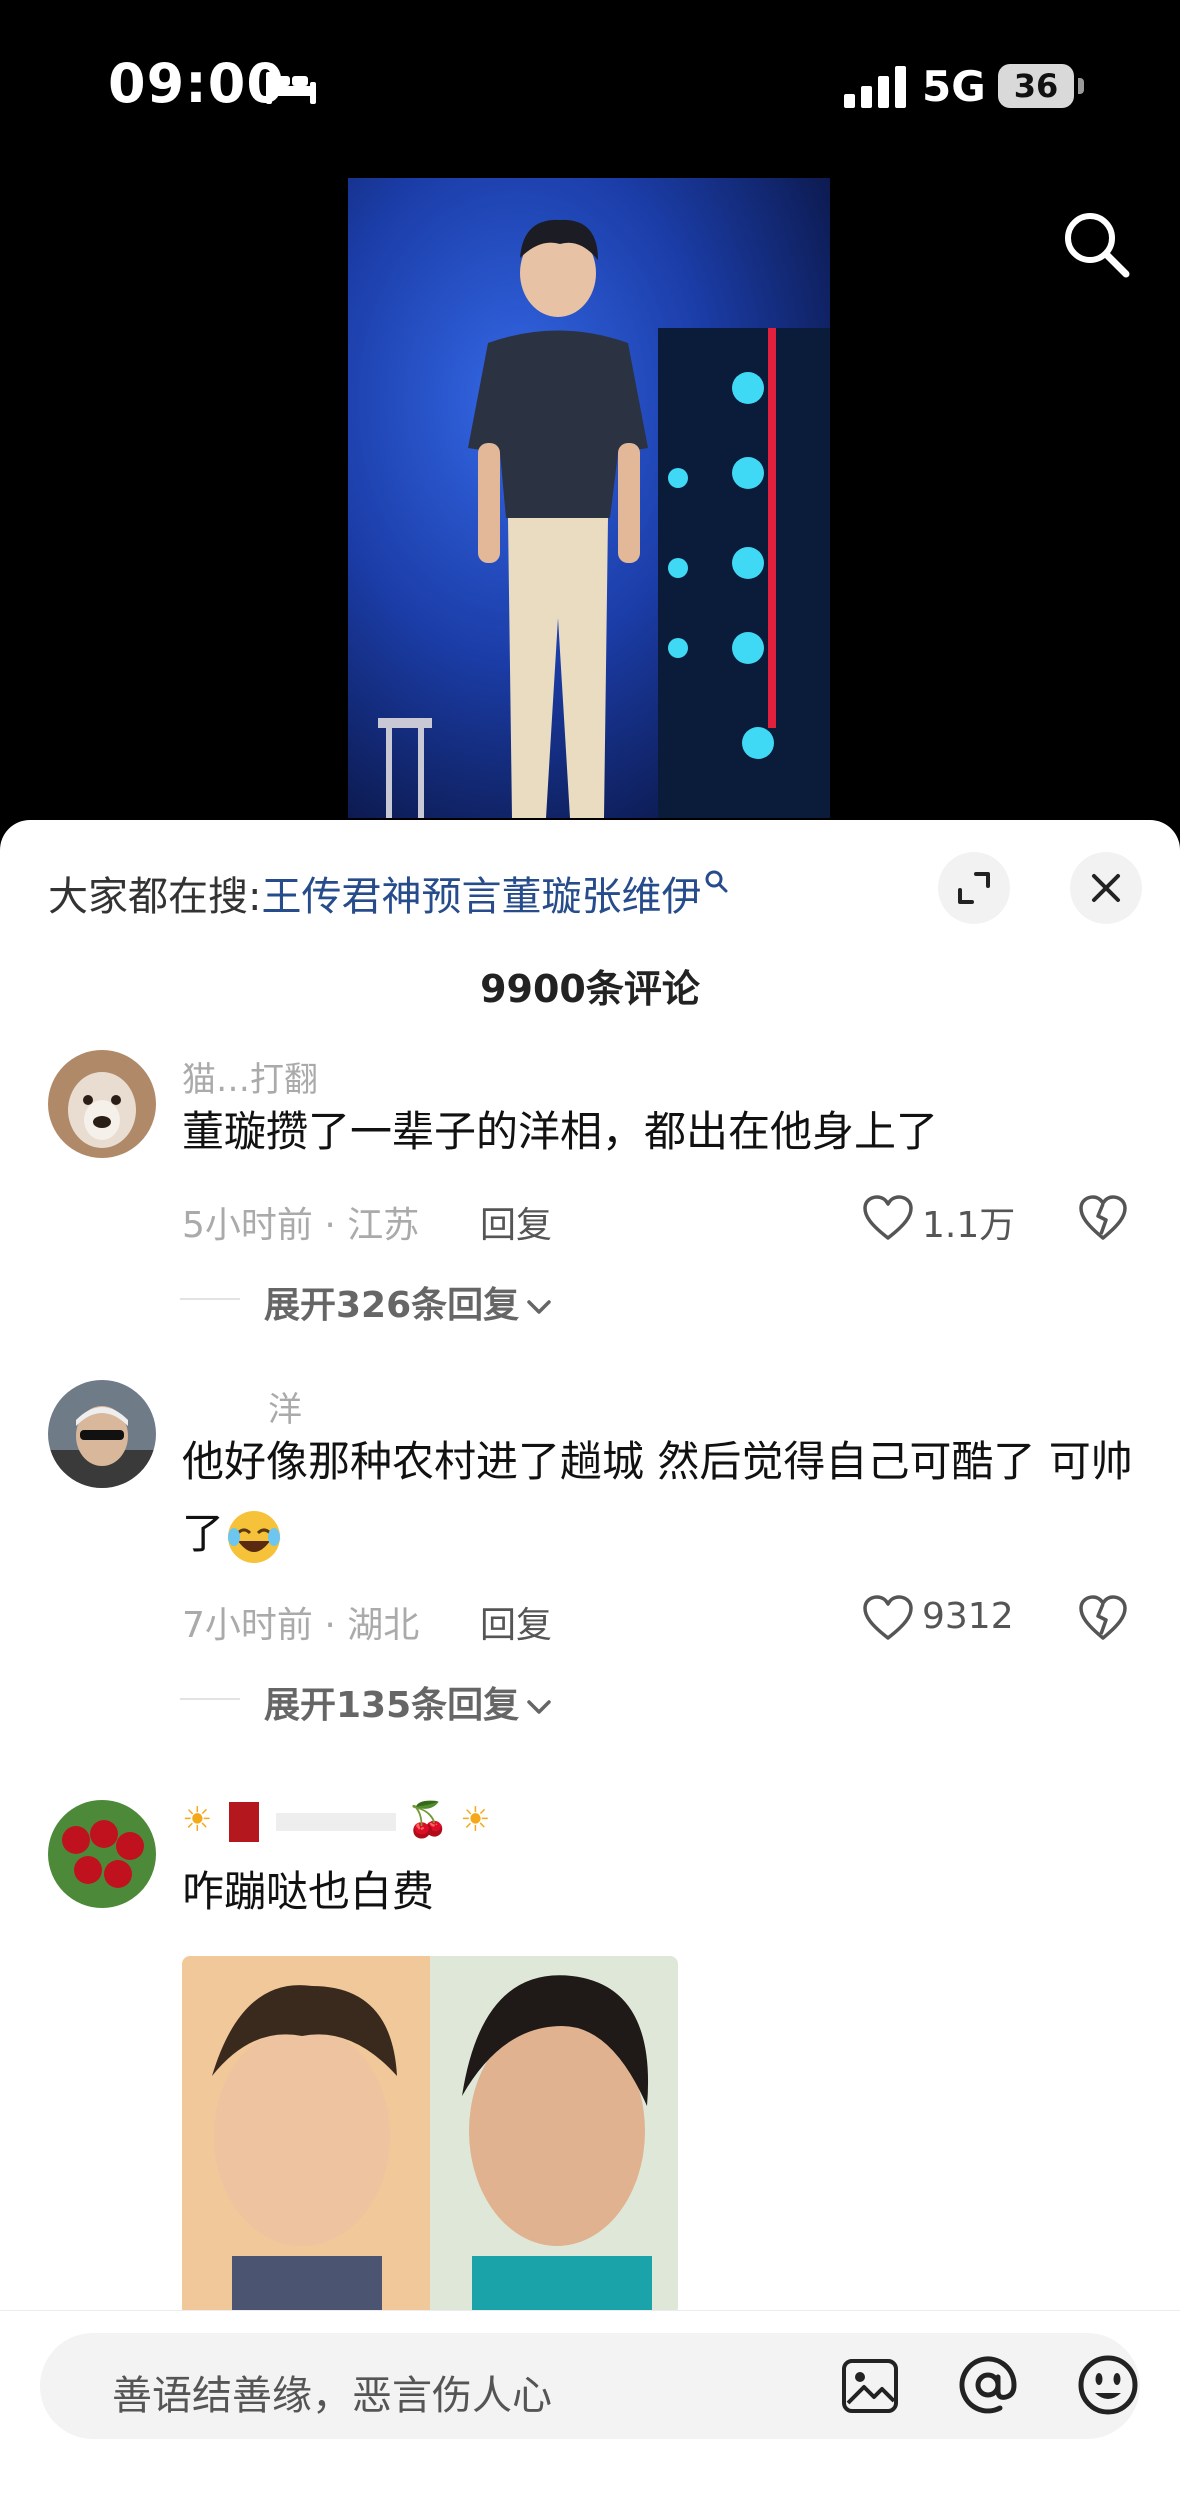 The height and width of the screenshot is (2497, 1180). What do you see at coordinates (308, 1891) in the screenshot?
I see `comment-text: 咋蹦哒也白费` at bounding box center [308, 1891].